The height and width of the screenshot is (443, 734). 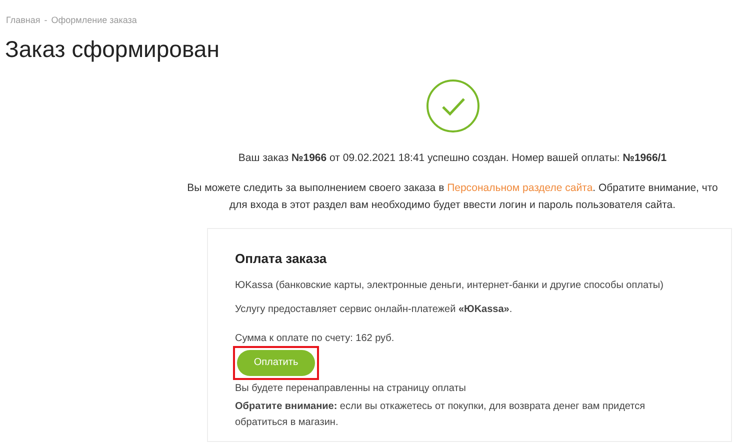 What do you see at coordinates (276, 363) in the screenshot?
I see `pay-button: Оплатить` at bounding box center [276, 363].